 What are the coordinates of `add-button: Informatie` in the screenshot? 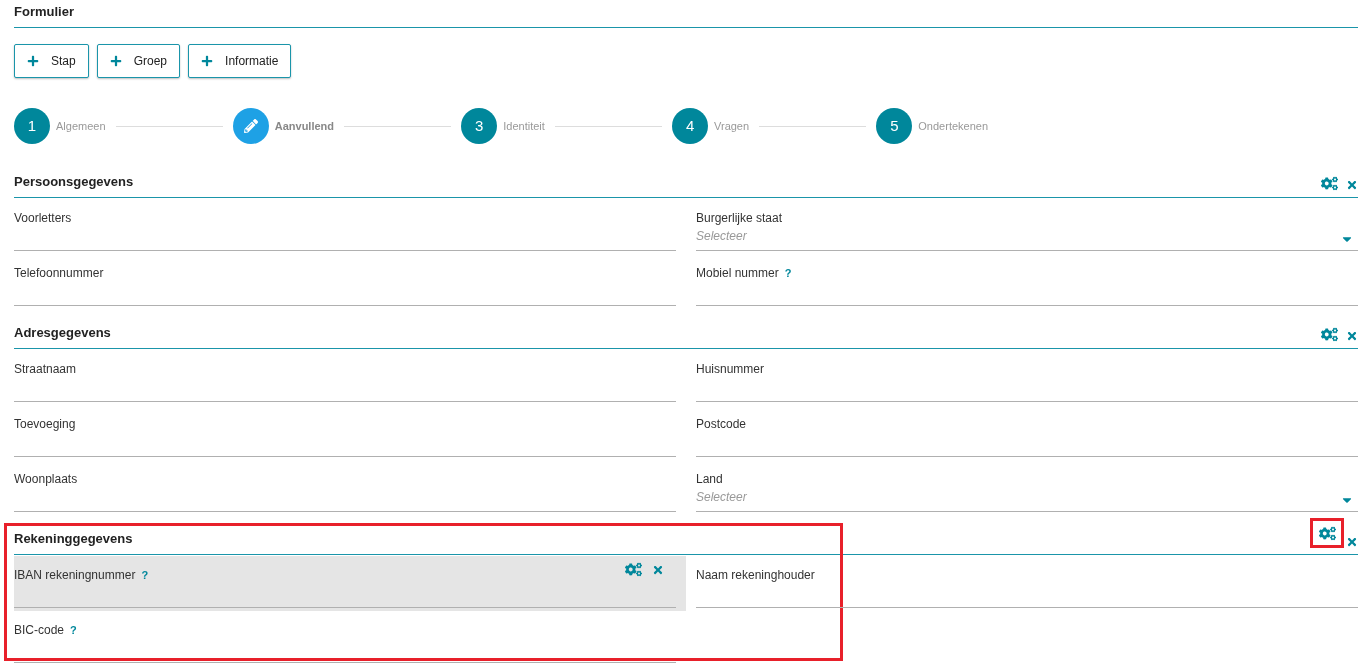 It's located at (240, 61).